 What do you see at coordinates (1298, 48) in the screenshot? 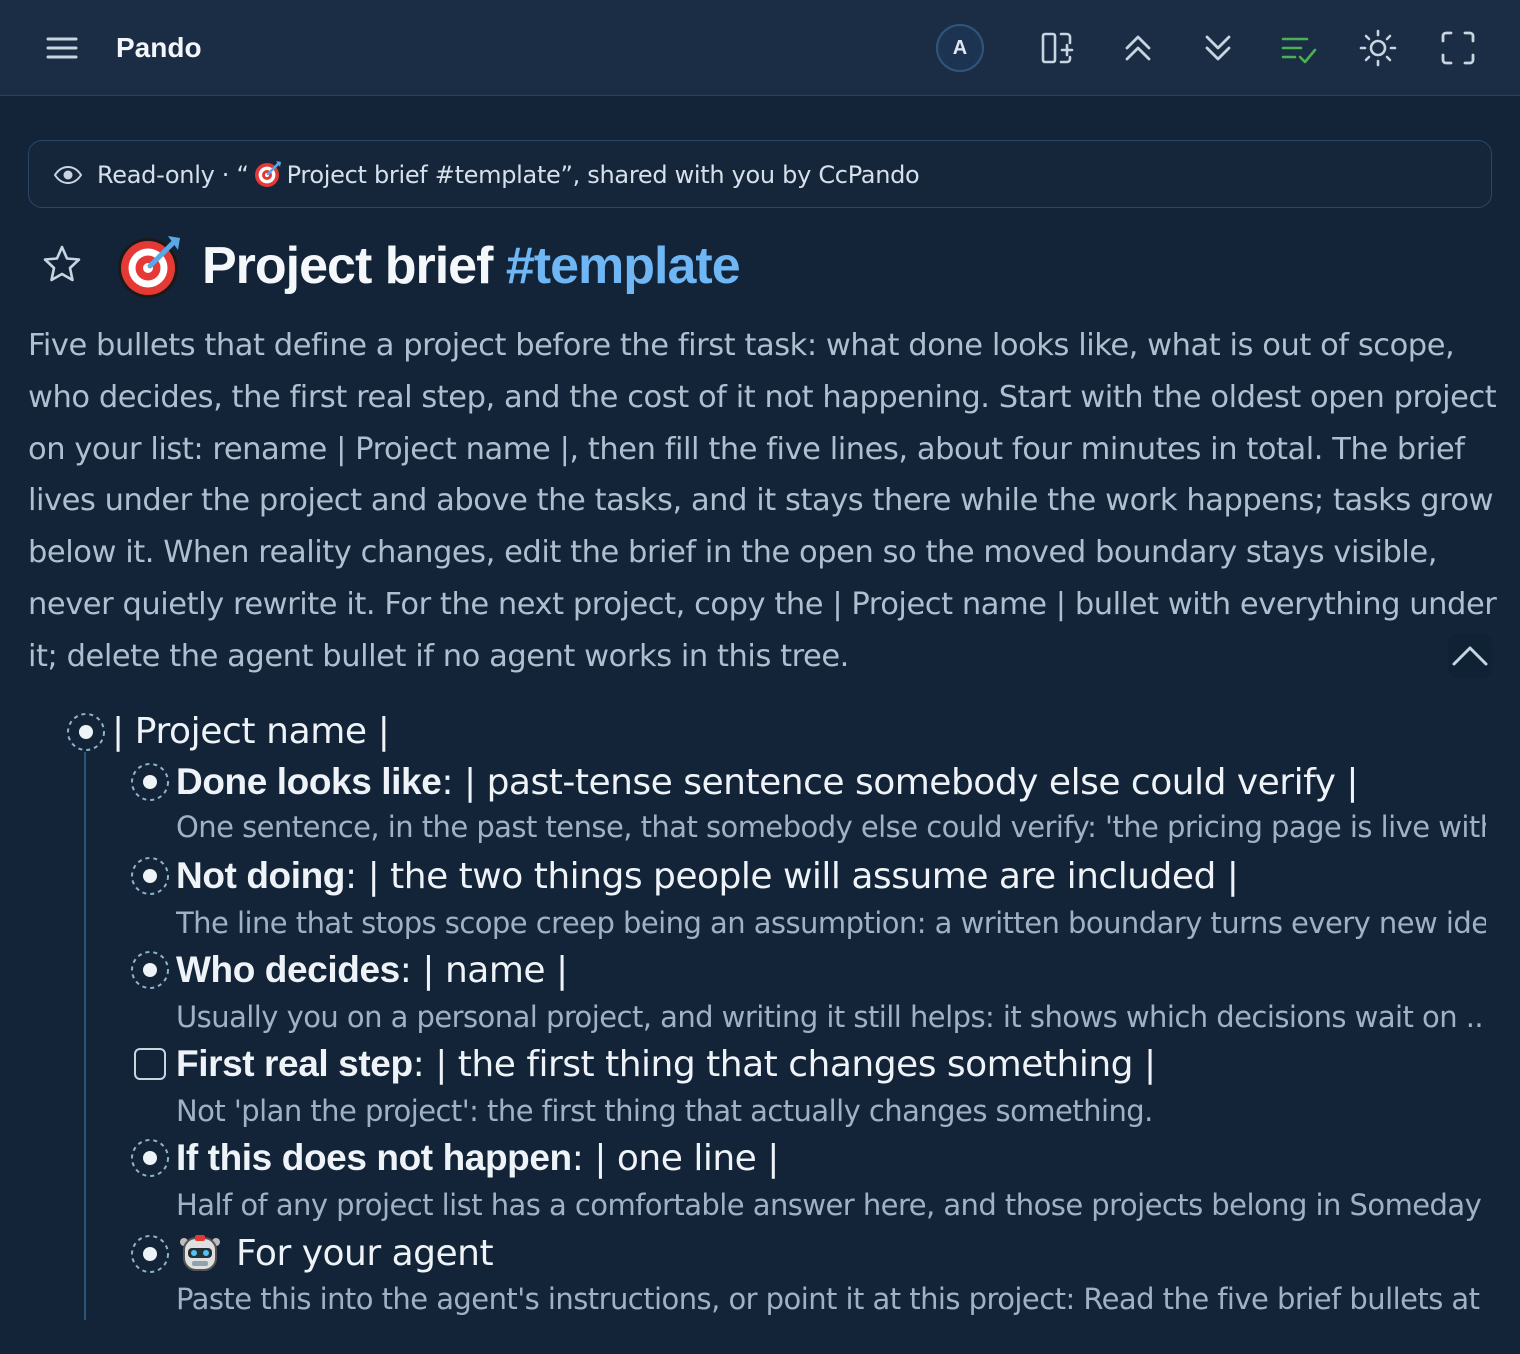
I see `checklist-icon` at bounding box center [1298, 48].